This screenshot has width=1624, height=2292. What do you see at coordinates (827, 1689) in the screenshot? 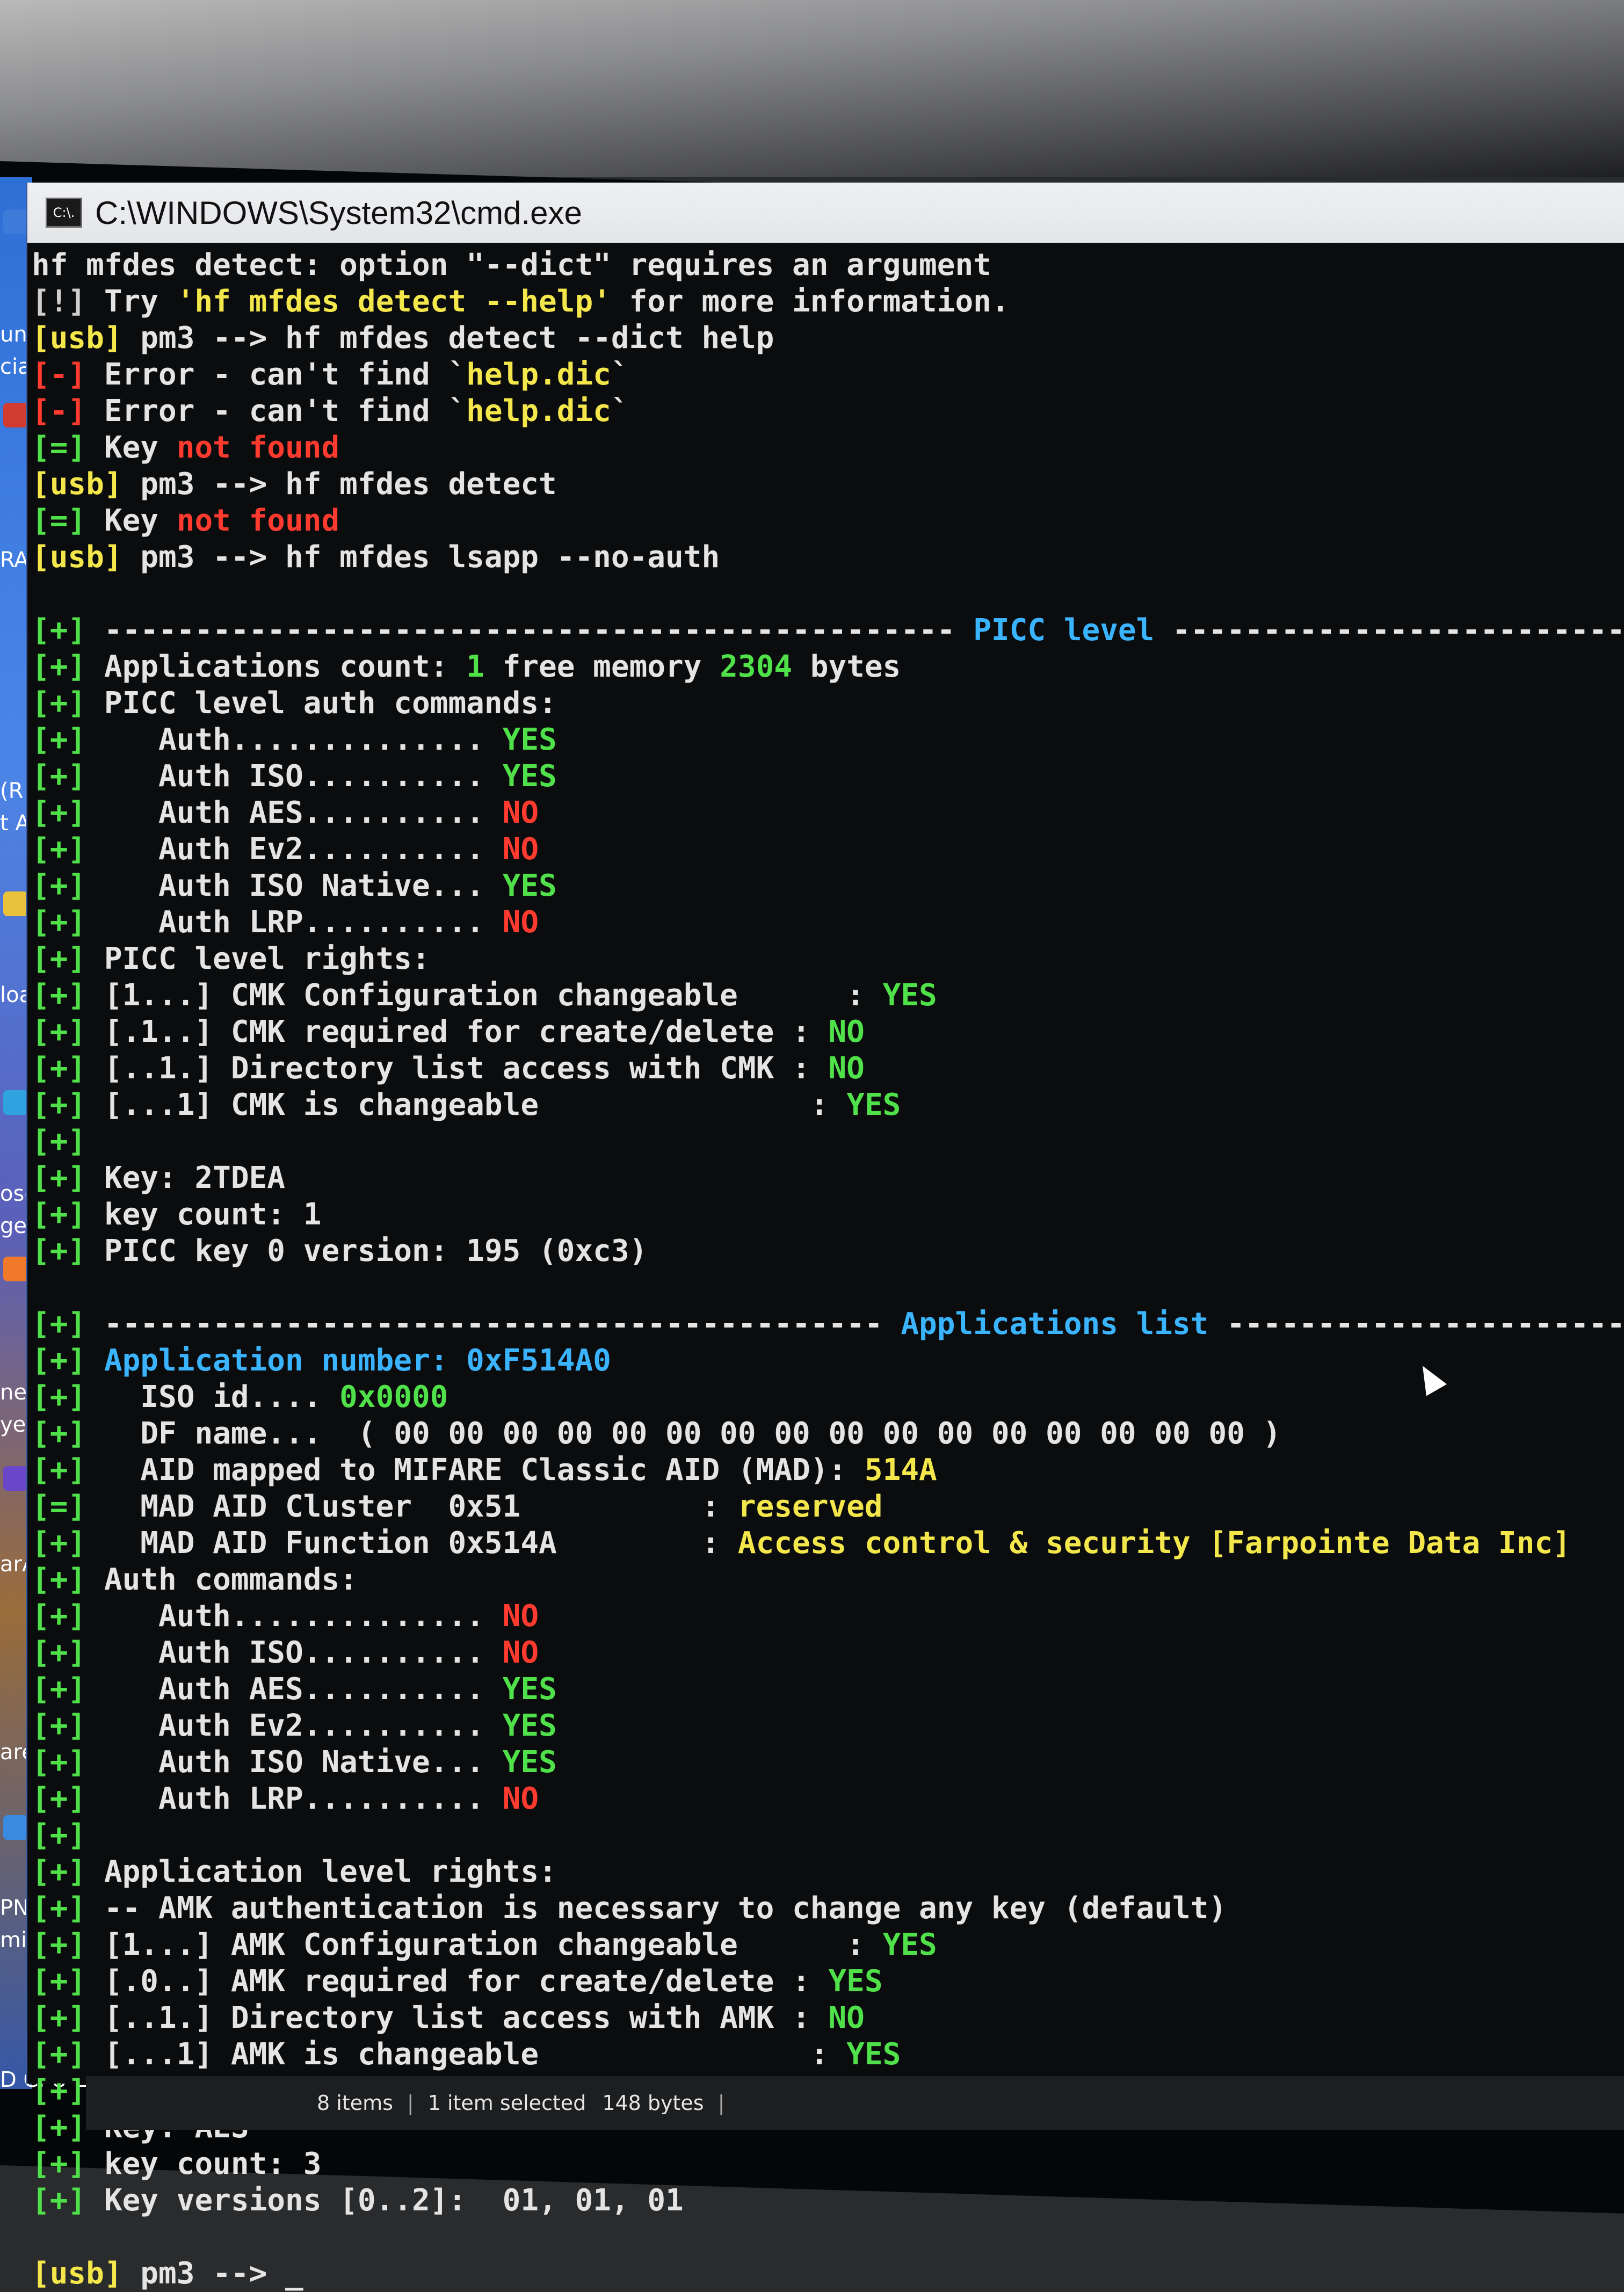
I see `terminal-line: [+] Auth AES.......... YES` at bounding box center [827, 1689].